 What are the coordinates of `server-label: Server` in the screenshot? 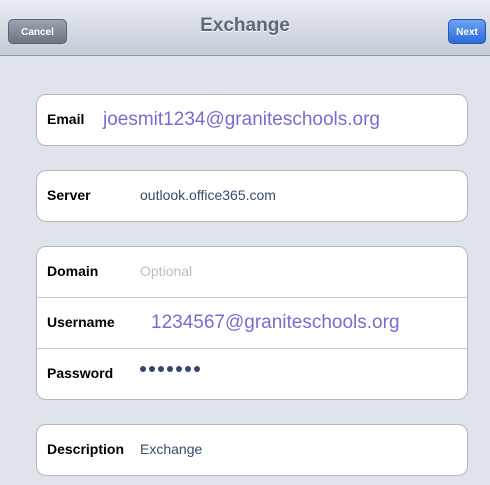 It's located at (69, 195).